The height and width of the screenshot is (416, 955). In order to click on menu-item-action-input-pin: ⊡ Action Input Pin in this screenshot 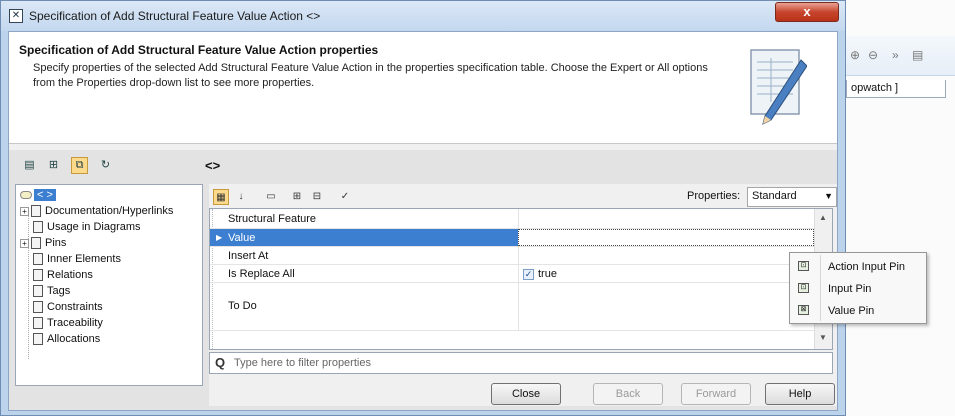, I will do `click(858, 267)`.